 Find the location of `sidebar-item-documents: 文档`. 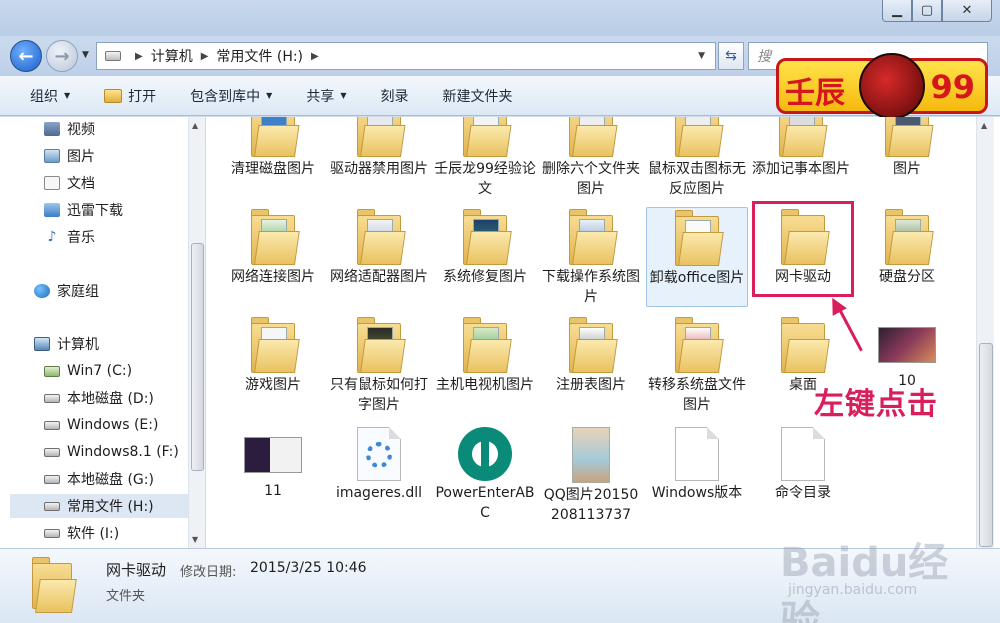

sidebar-item-documents: 文档 is located at coordinates (94, 183).